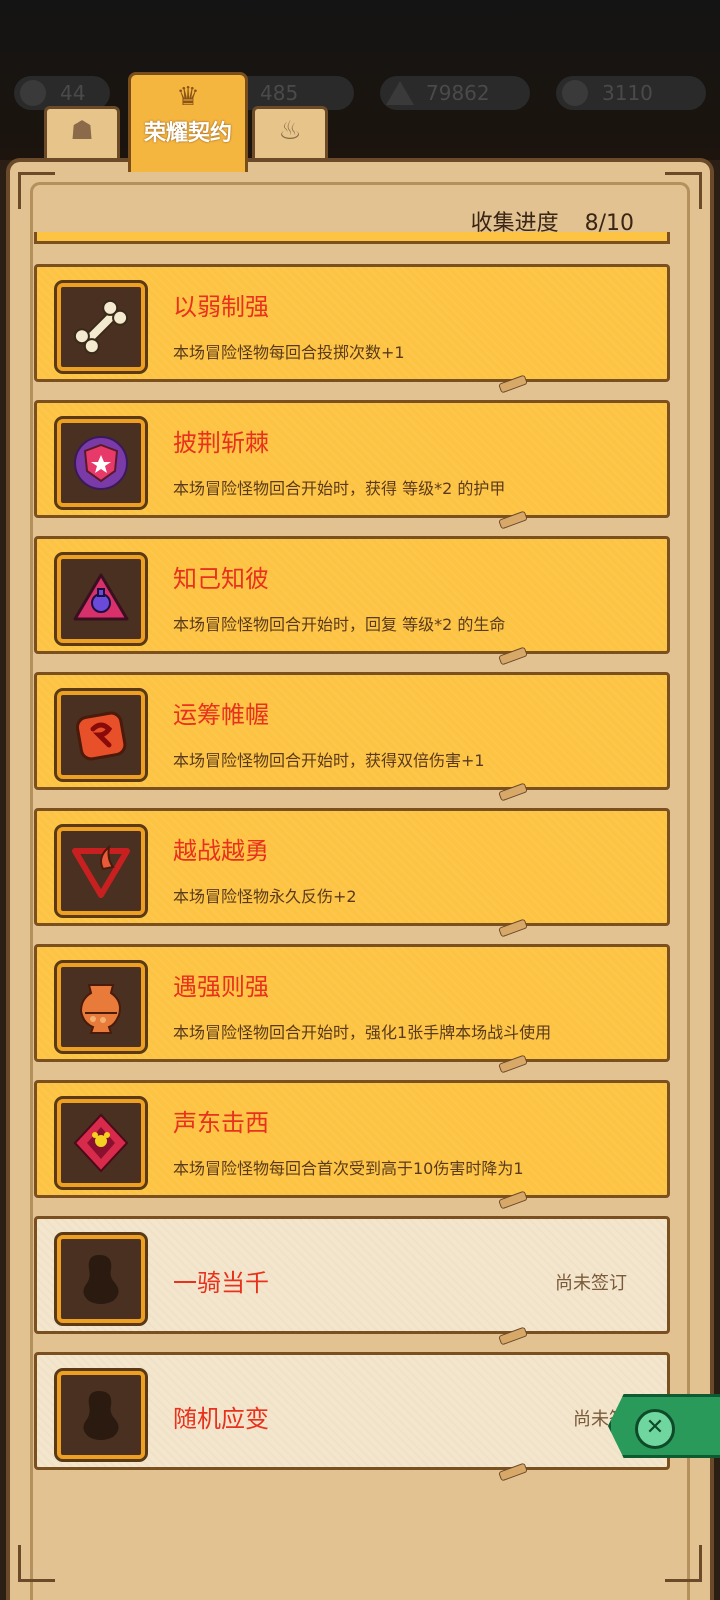 This screenshot has width=720, height=1600. What do you see at coordinates (352, 1145) in the screenshot?
I see `contract-card: 声东击西 本场冒险怪物每回合首次受到高于10伤害时降为1` at bounding box center [352, 1145].